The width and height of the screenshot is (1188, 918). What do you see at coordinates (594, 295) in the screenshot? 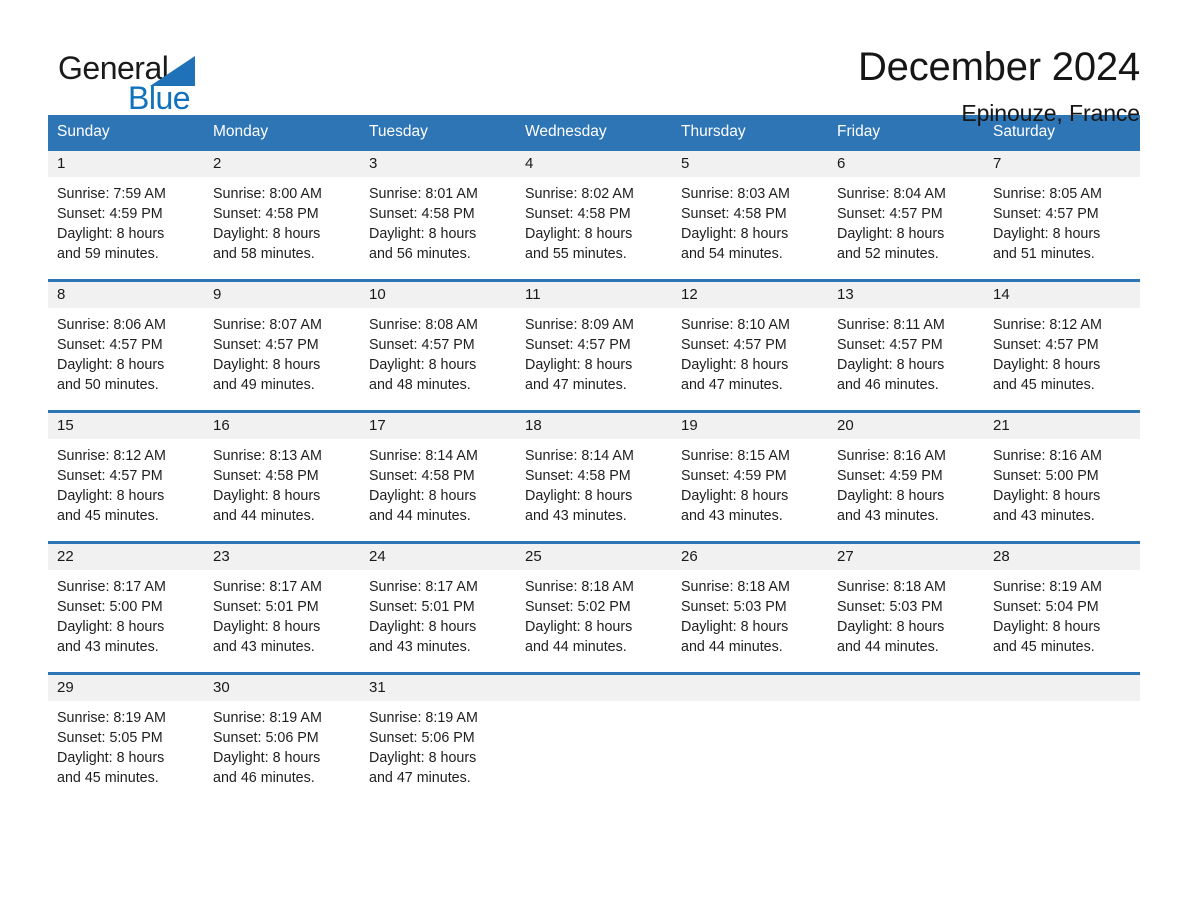
I see `day-number: 11` at bounding box center [594, 295].